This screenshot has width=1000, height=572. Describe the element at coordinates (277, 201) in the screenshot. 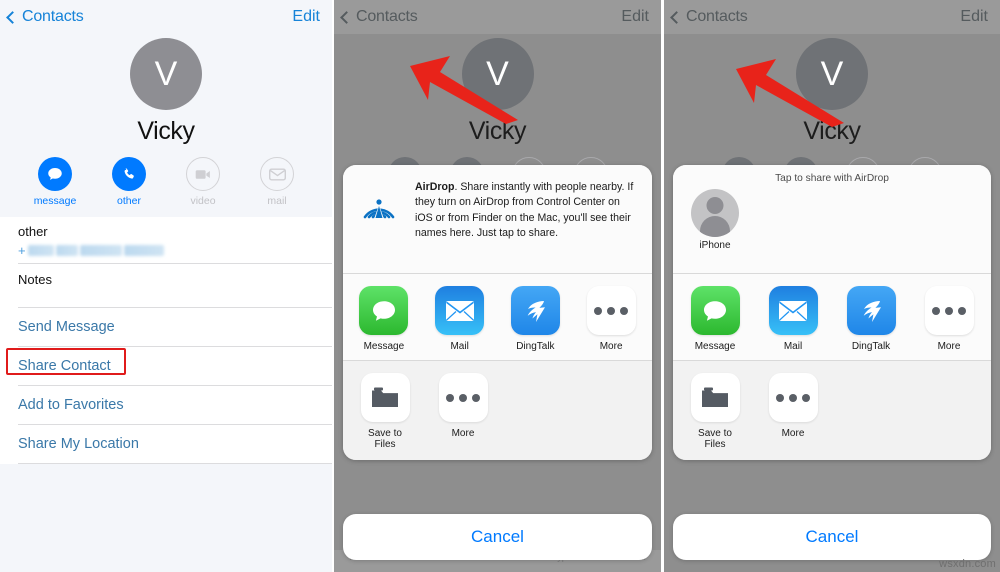

I see `action-mail-label: mail` at that location.